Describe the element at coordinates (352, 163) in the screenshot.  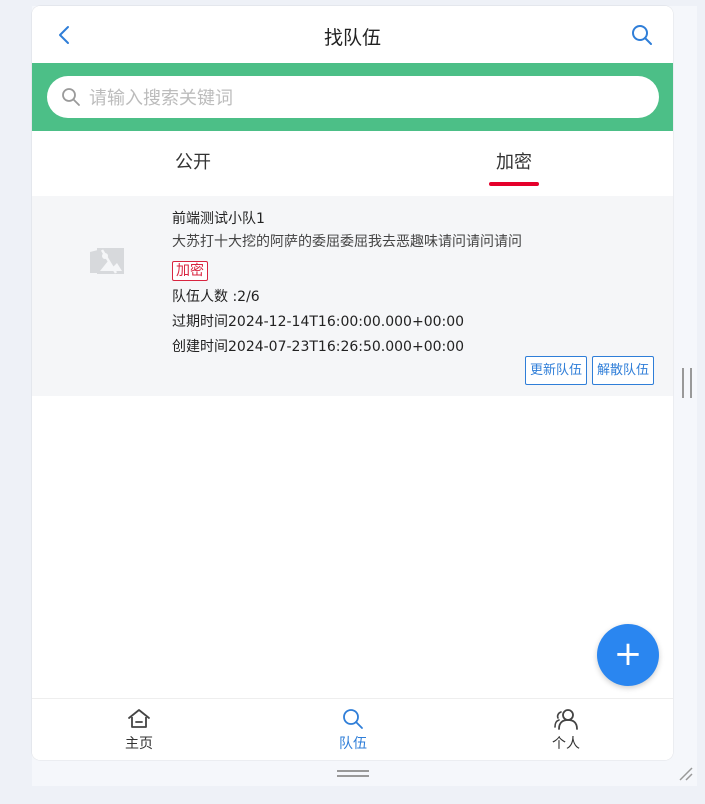
I see `tab-bar: 公开 加密` at that location.